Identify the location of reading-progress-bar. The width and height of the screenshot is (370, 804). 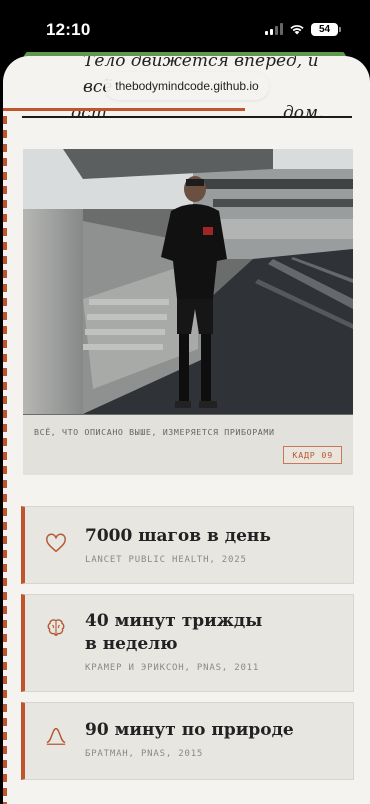
(124, 109).